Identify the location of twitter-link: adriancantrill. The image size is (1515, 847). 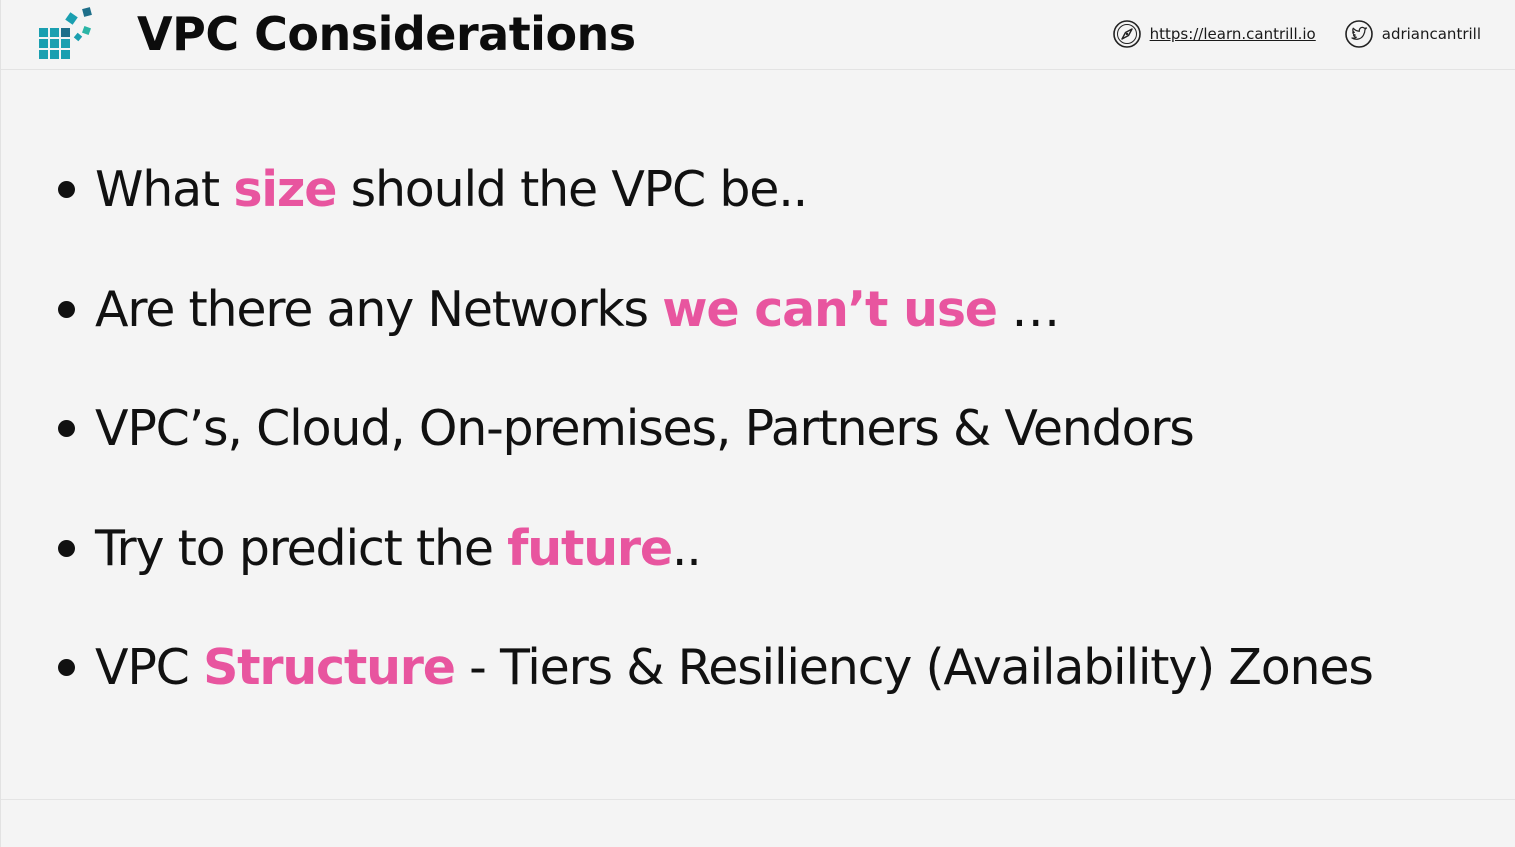
(1412, 34).